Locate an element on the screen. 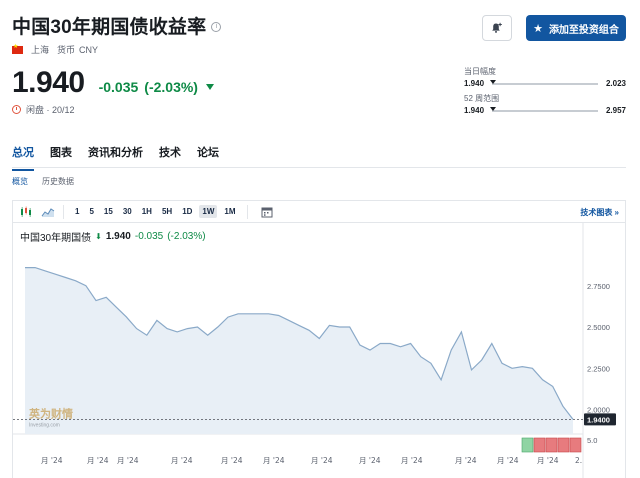  bell-plus-icon is located at coordinates (497, 27).